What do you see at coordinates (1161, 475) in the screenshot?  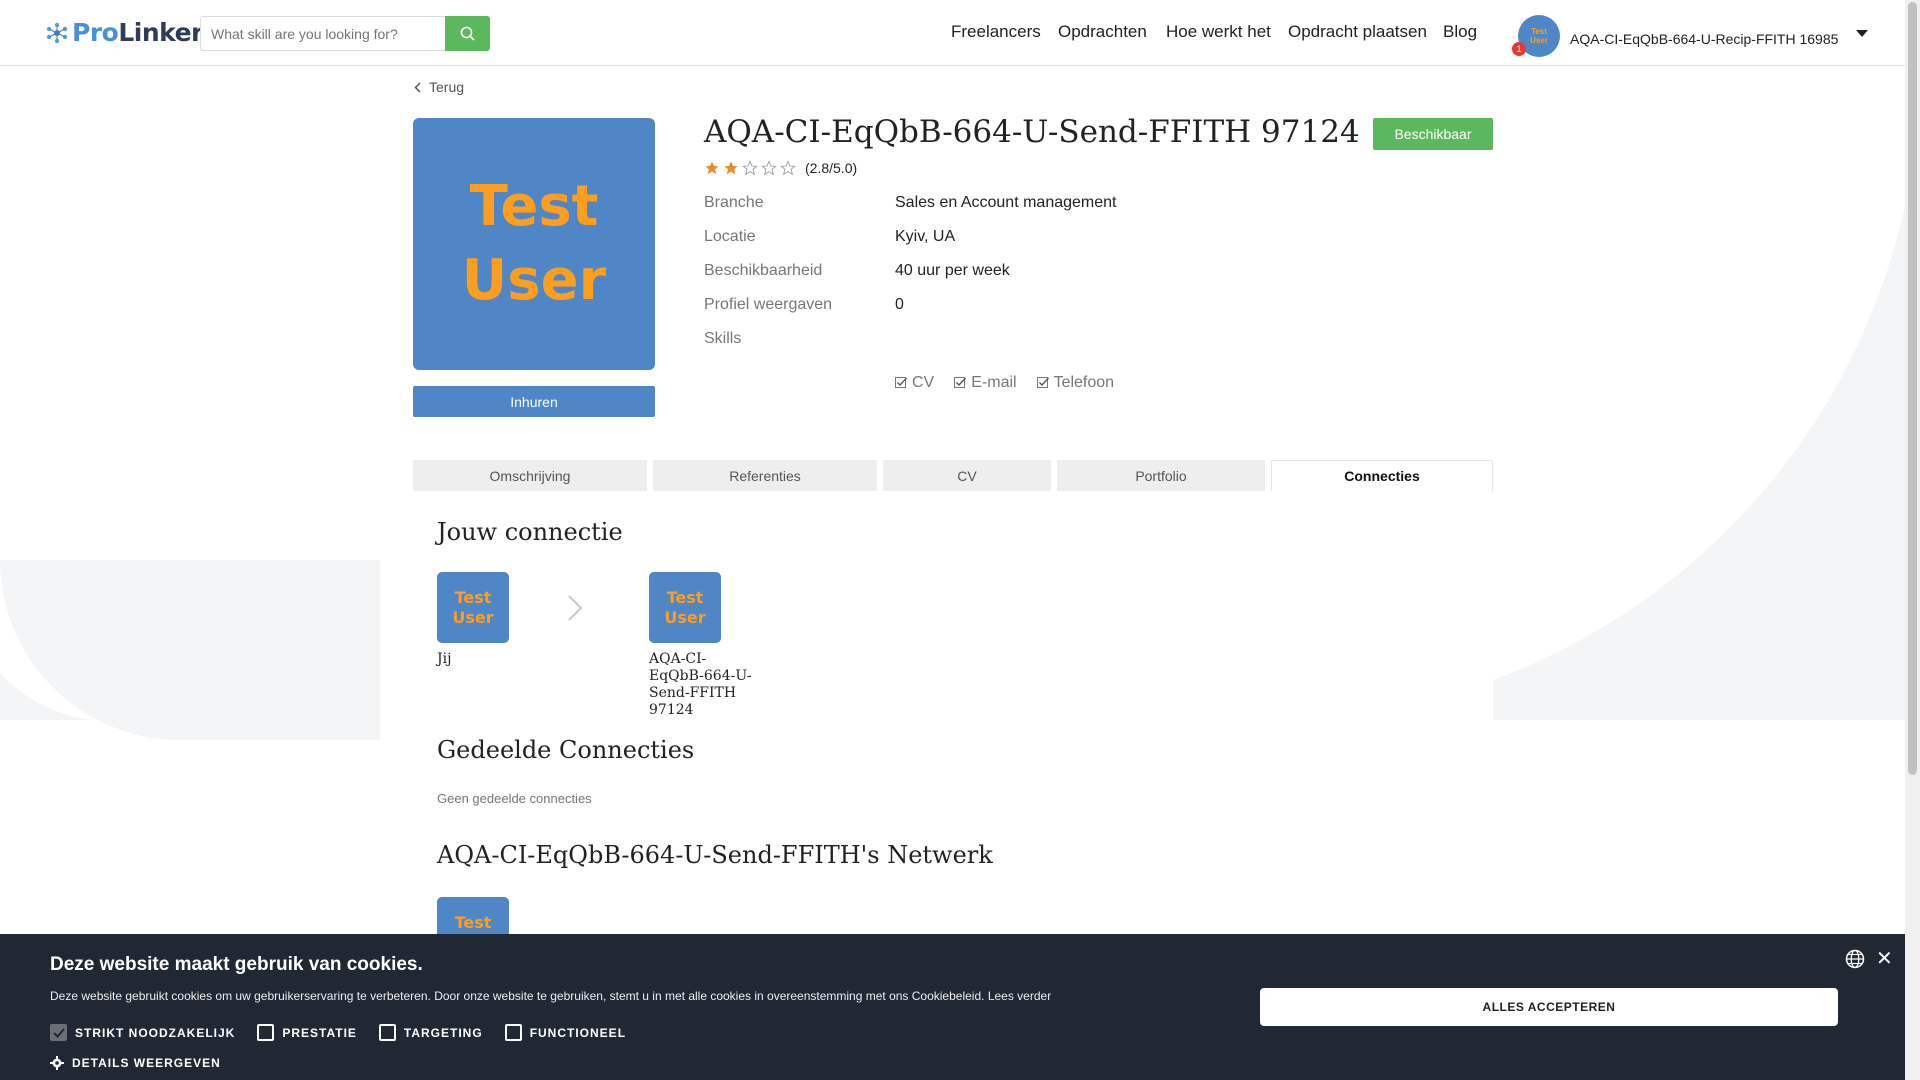 I see `tab-portfolio: Portfolio` at bounding box center [1161, 475].